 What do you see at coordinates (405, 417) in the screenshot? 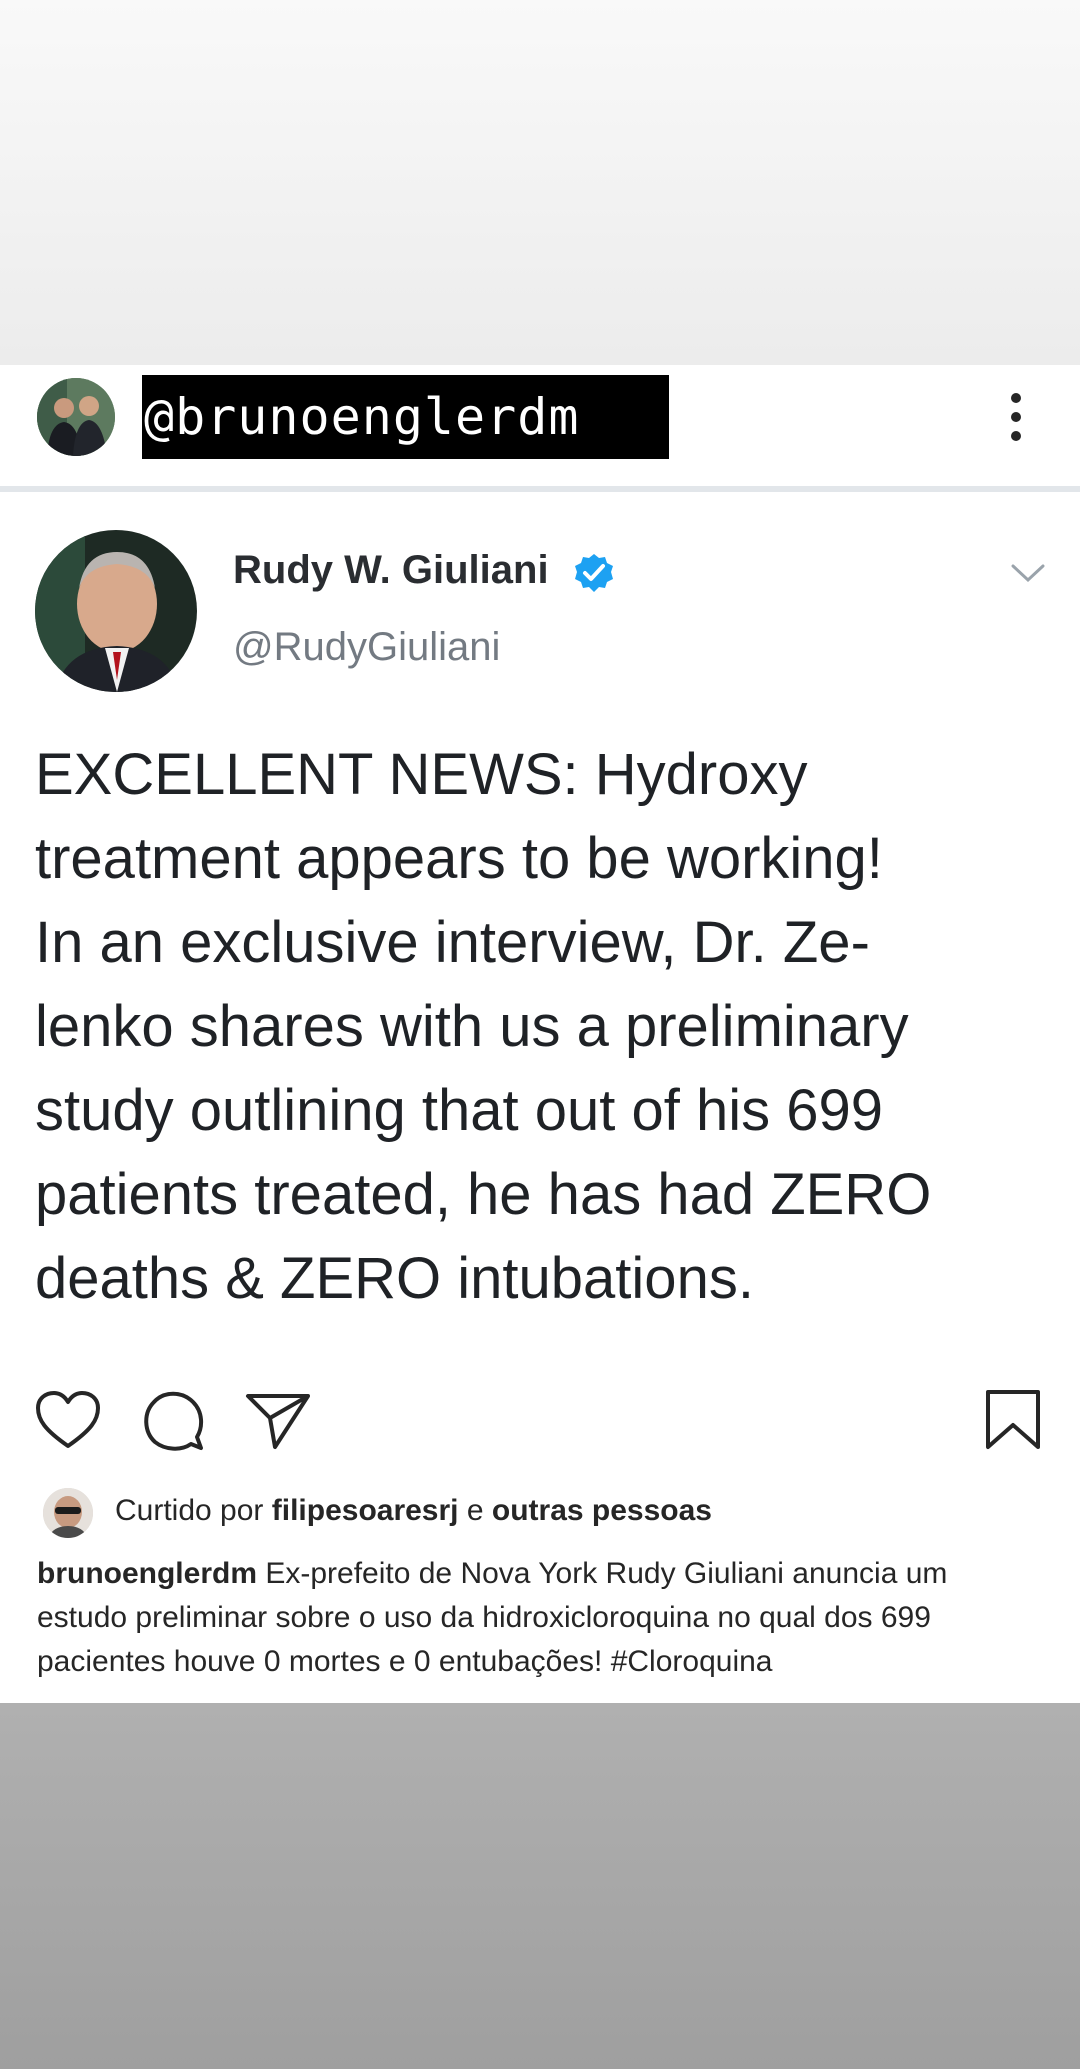
I see `mention-sticker: @brunoenglerdm` at bounding box center [405, 417].